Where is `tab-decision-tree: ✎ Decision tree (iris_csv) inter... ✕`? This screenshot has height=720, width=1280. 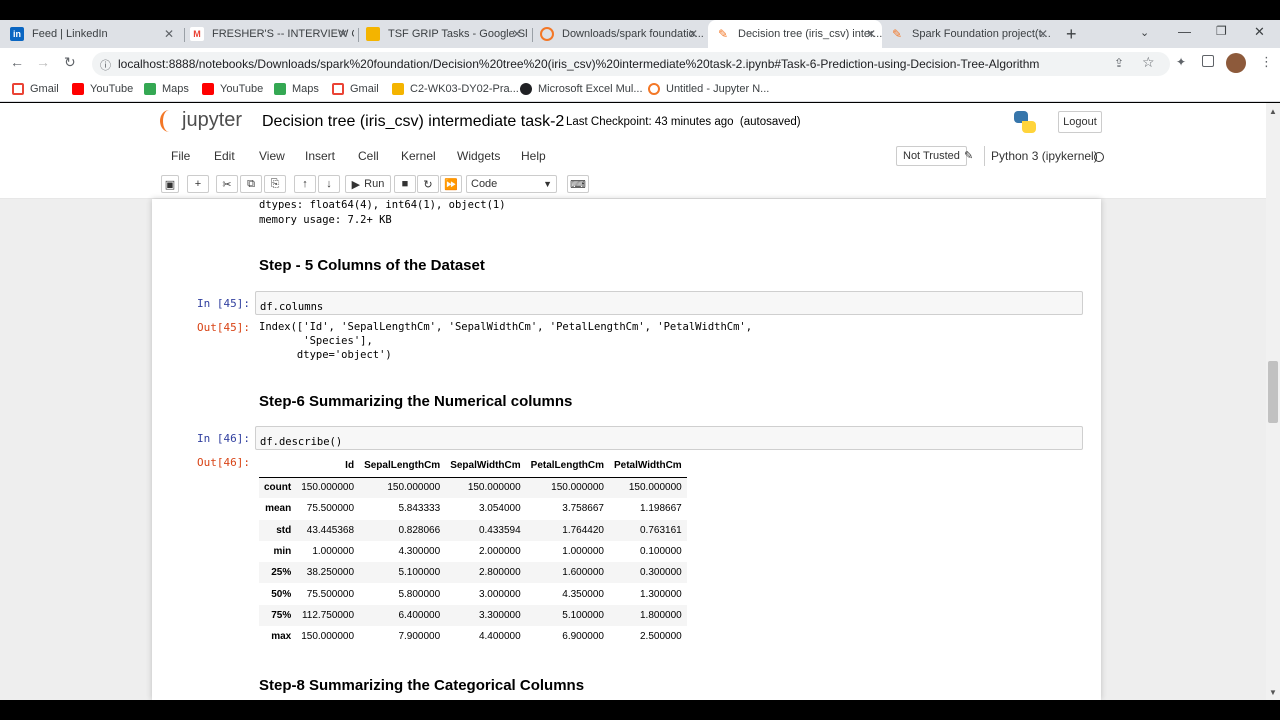
tab-decision-tree: ✎ Decision tree (iris_csv) inter... ✕ is located at coordinates (795, 34).